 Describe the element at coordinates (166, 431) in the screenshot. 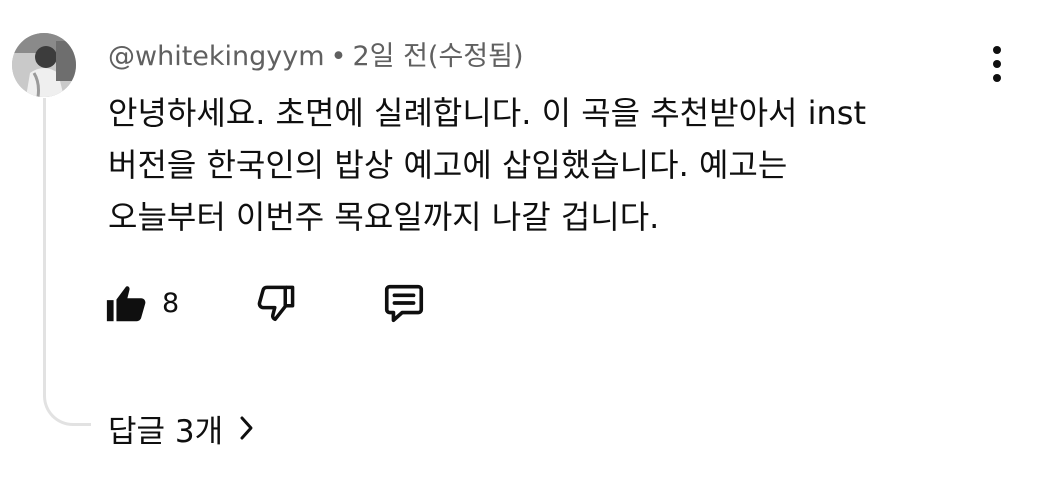

I see `replies-label: 답글 3개` at that location.